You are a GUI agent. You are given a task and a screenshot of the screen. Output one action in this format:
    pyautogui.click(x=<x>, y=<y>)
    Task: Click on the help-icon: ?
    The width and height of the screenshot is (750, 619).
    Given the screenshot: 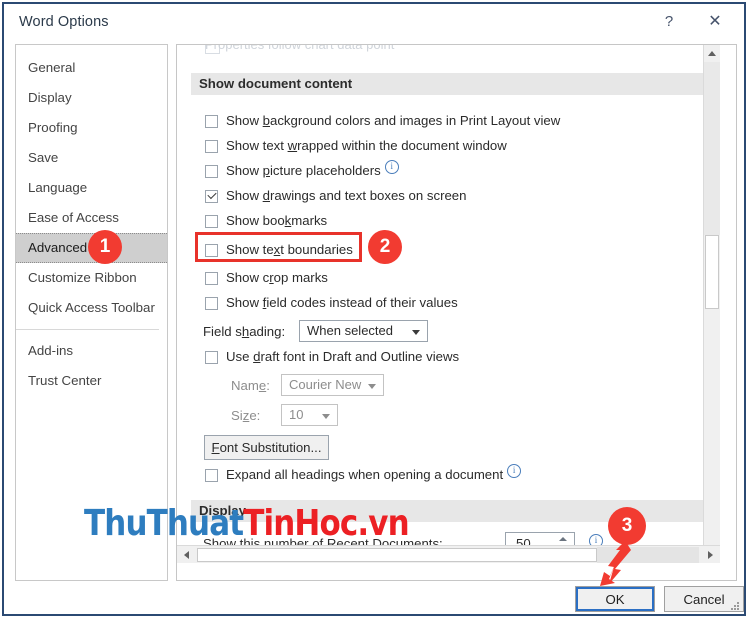 What is the action you would take?
    pyautogui.click(x=669, y=21)
    